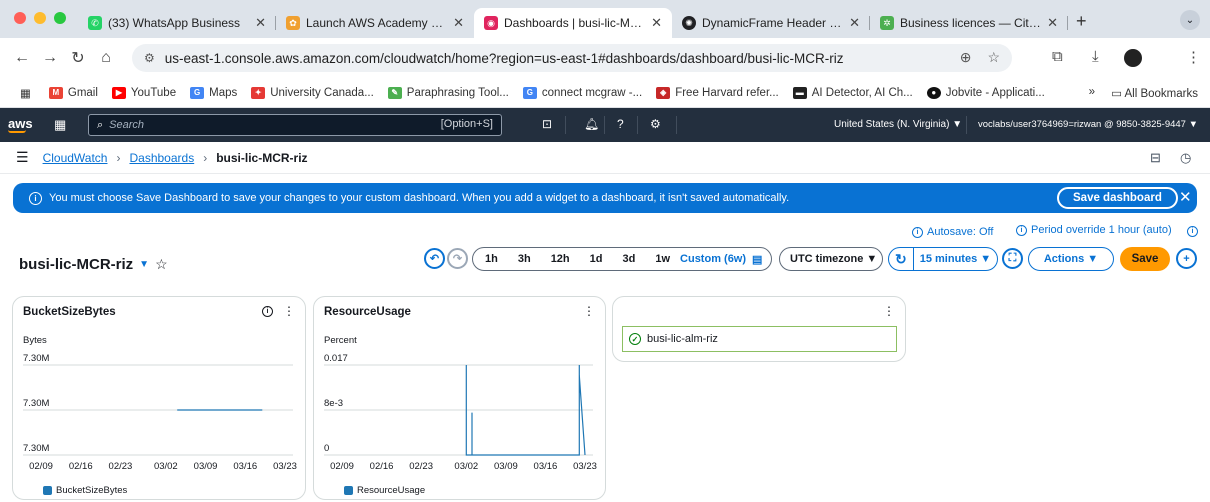 The width and height of the screenshot is (1210, 502). What do you see at coordinates (1192, 231) in the screenshot?
I see `help-info-icon: i` at bounding box center [1192, 231].